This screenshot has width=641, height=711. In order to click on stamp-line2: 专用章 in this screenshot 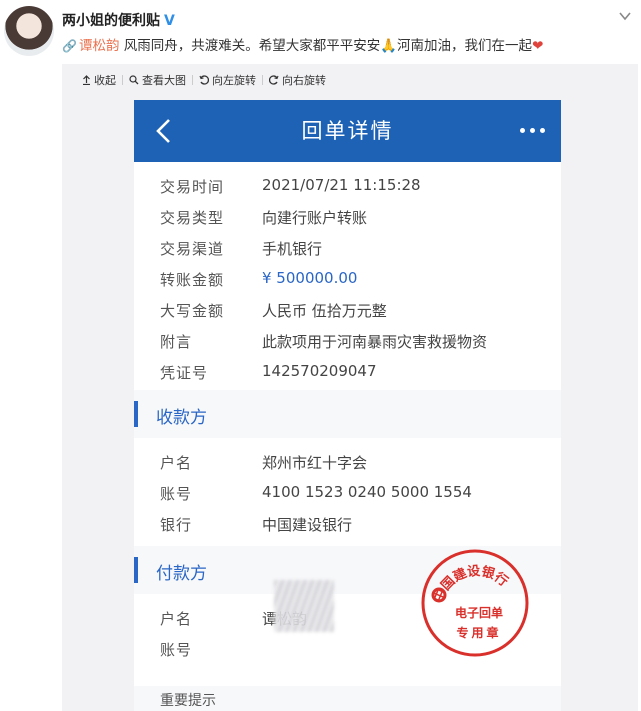, I will do `click(478, 632)`.